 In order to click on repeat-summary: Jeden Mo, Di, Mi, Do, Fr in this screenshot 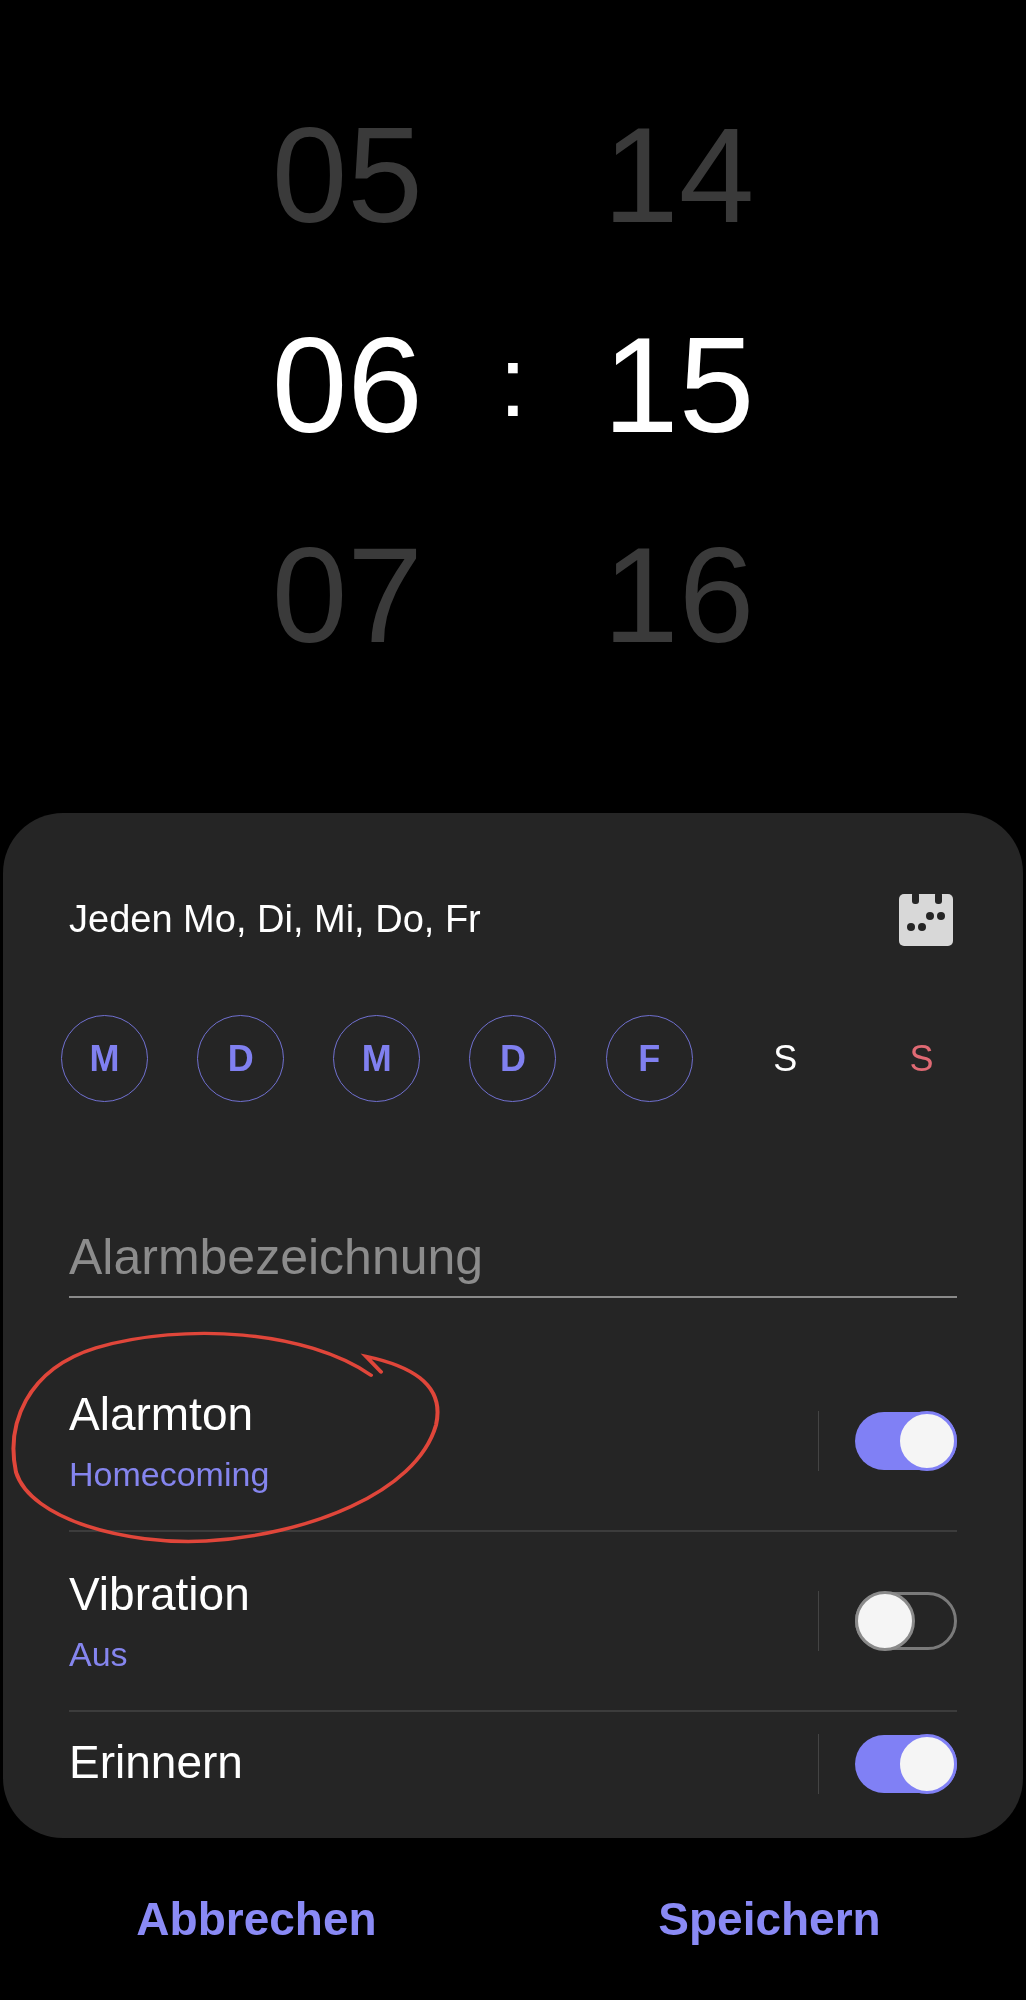, I will do `click(275, 919)`.